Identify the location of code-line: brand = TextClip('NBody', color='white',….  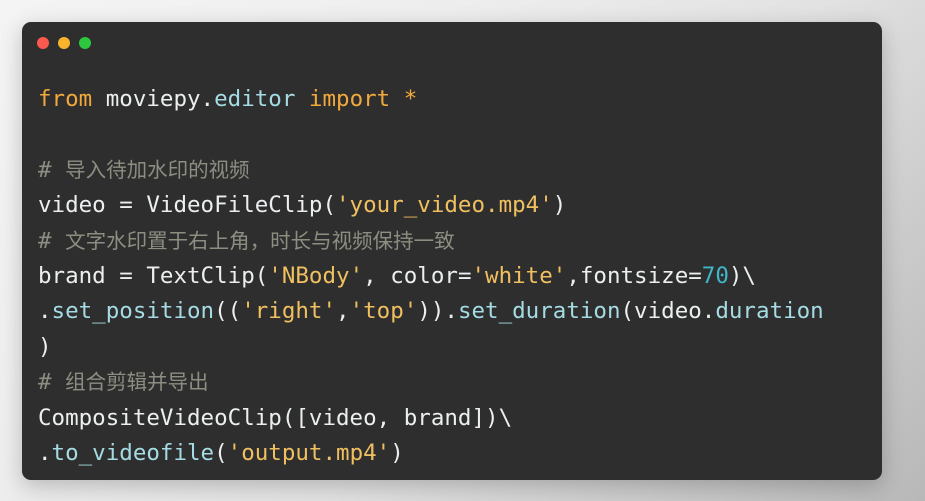
(460, 276).